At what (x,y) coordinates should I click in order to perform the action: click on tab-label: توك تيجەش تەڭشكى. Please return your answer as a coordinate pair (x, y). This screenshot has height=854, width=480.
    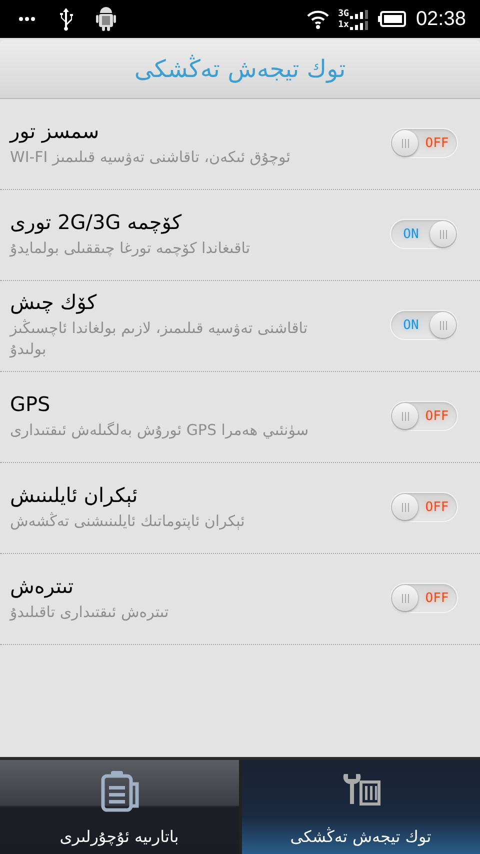
    Looking at the image, I should click on (361, 836).